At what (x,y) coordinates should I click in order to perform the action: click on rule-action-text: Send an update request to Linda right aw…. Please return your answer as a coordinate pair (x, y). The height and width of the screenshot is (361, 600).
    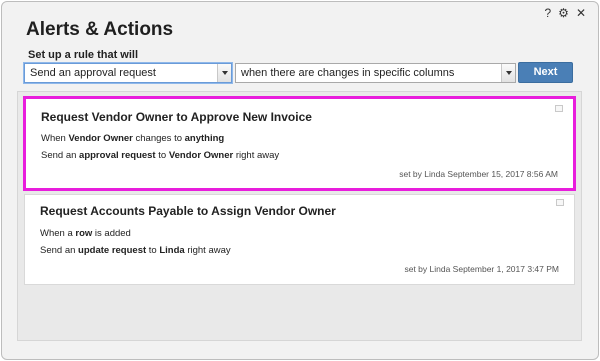
    Looking at the image, I should click on (135, 250).